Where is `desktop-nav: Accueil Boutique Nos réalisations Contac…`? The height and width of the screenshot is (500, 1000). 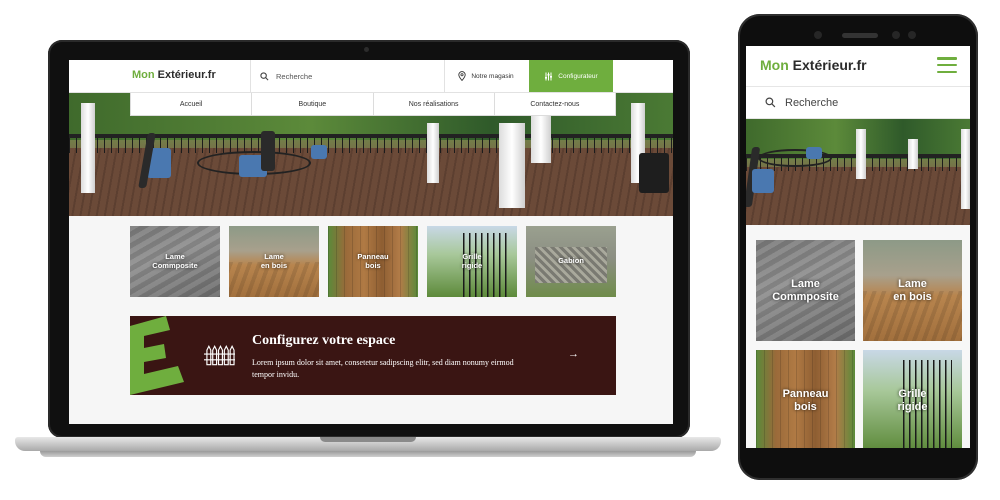
desktop-nav: Accueil Boutique Nos réalisations Contac… is located at coordinates (373, 104).